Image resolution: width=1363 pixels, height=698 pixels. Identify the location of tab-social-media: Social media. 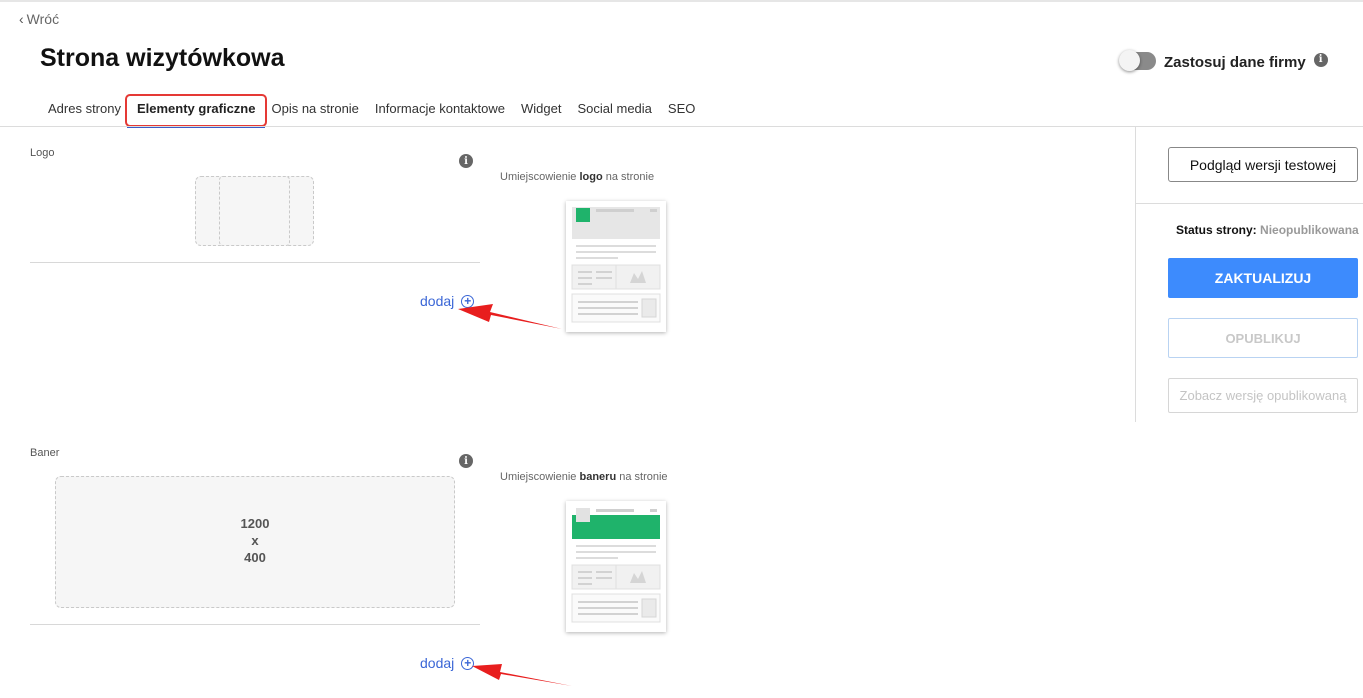
(614, 110).